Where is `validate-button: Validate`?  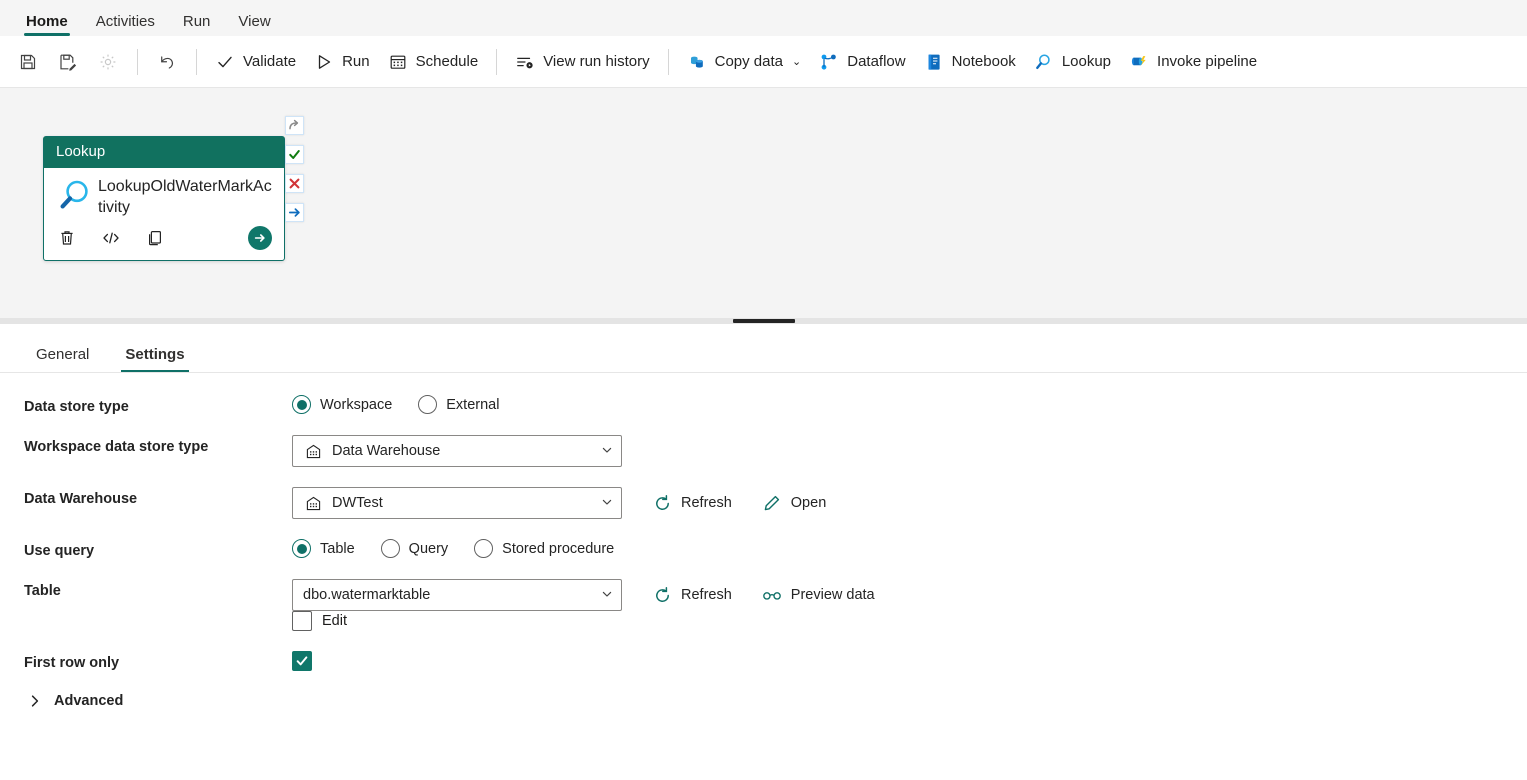
validate-button: Validate is located at coordinates (255, 62).